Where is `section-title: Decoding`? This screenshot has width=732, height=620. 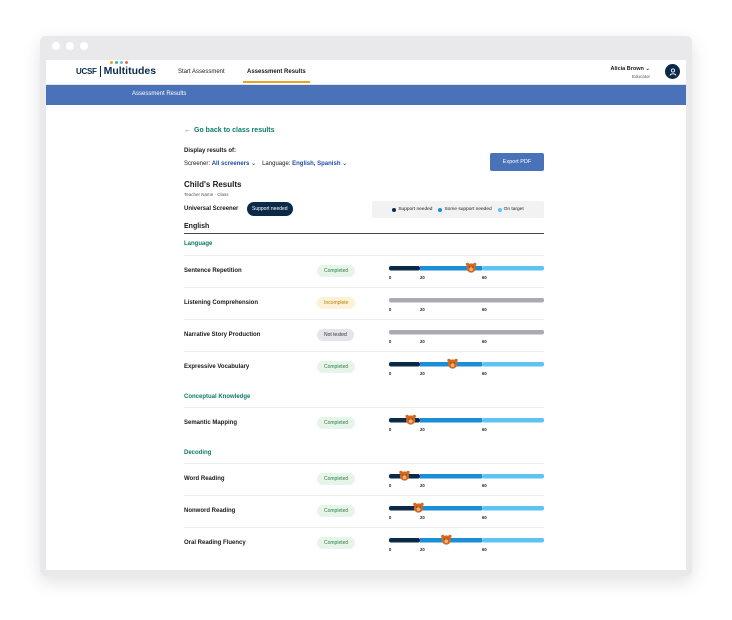 section-title: Decoding is located at coordinates (198, 453).